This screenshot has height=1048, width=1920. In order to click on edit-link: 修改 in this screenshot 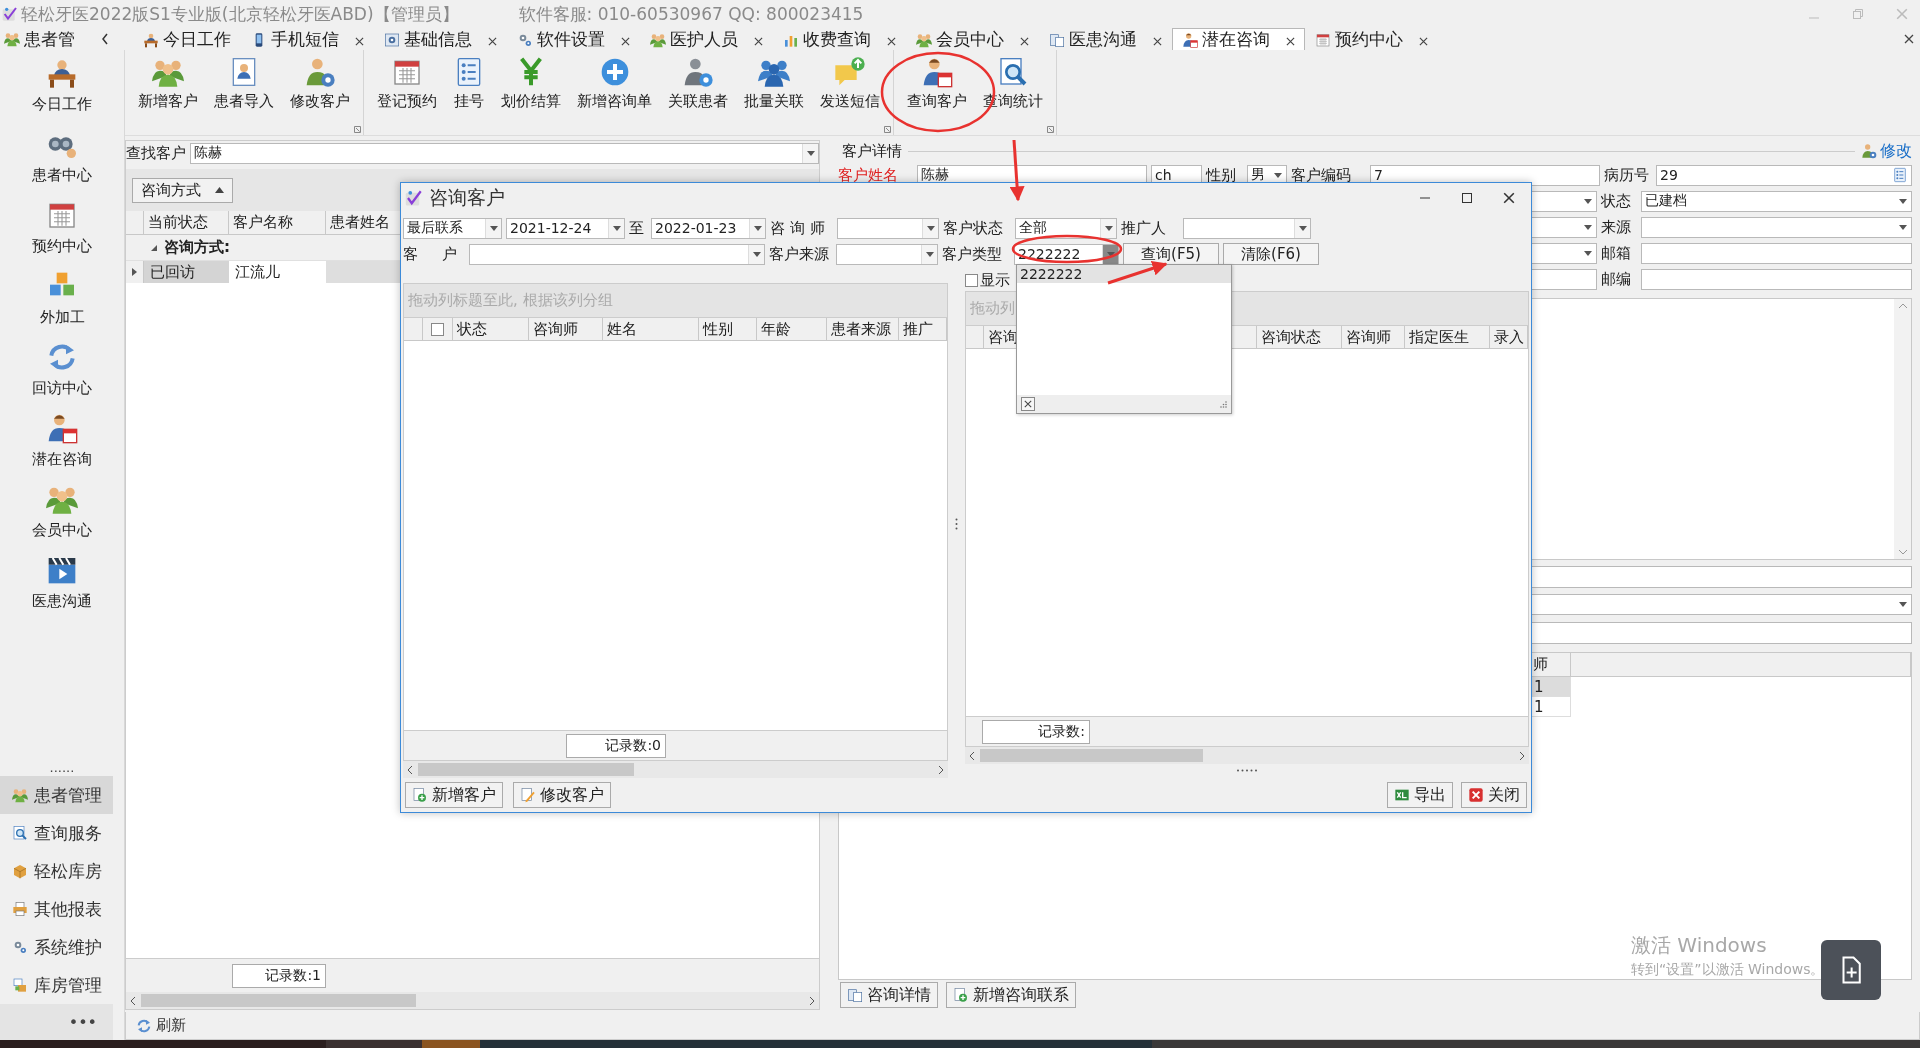, I will do `click(1886, 151)`.